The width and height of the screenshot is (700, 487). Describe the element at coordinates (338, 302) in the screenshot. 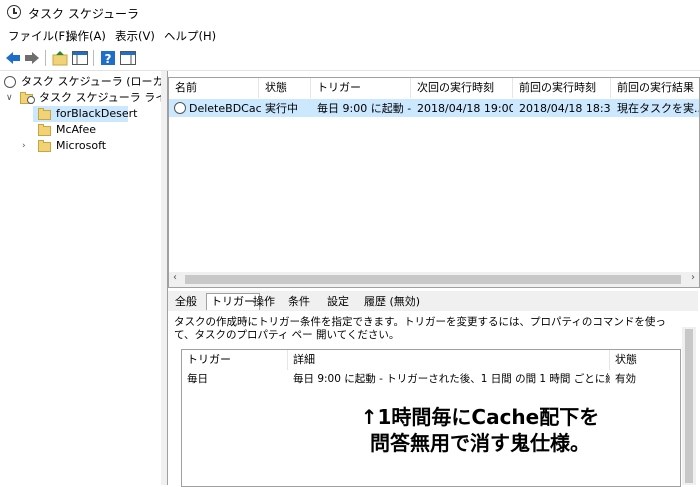

I see `tab-settings: 設定` at that location.